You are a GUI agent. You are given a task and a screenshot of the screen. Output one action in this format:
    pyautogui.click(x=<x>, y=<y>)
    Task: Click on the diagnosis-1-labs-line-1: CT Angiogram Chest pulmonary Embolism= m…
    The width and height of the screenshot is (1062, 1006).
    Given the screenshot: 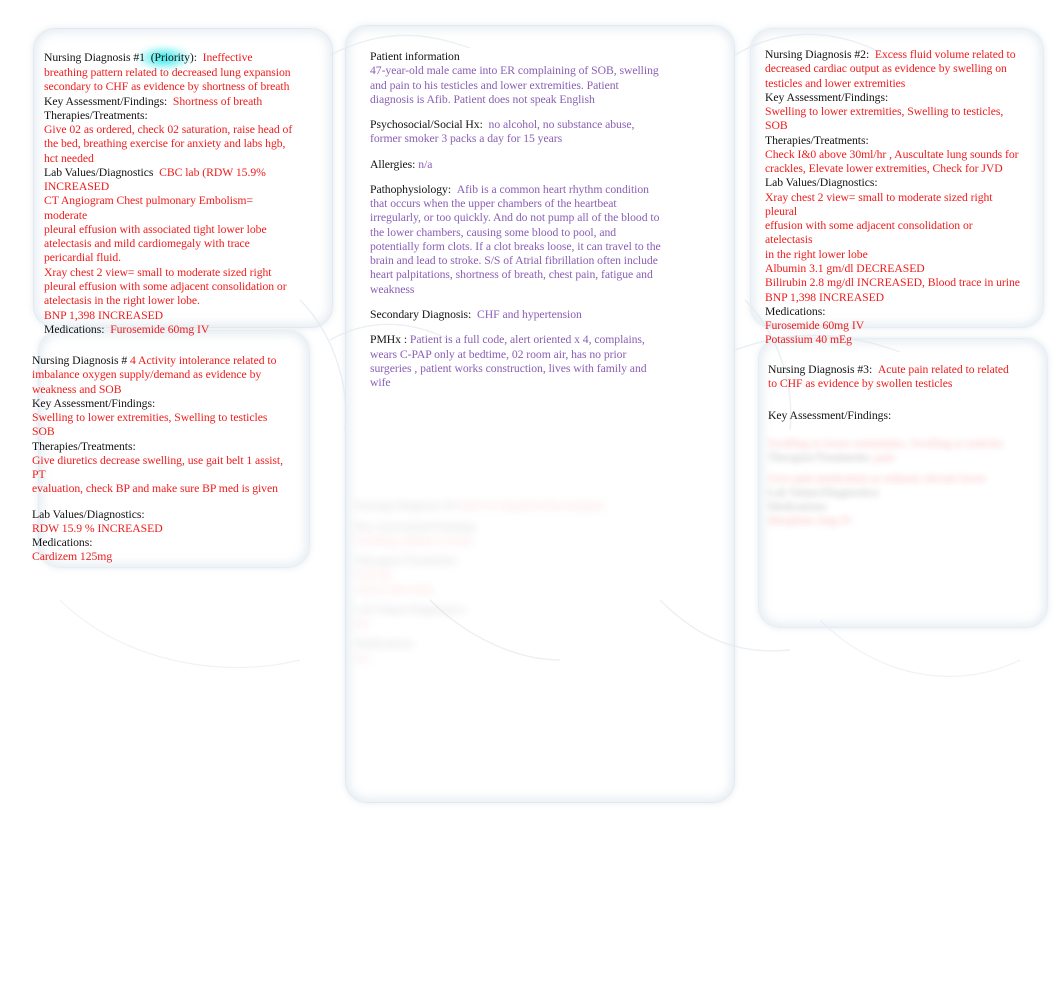 What is the action you would take?
    pyautogui.click(x=148, y=208)
    